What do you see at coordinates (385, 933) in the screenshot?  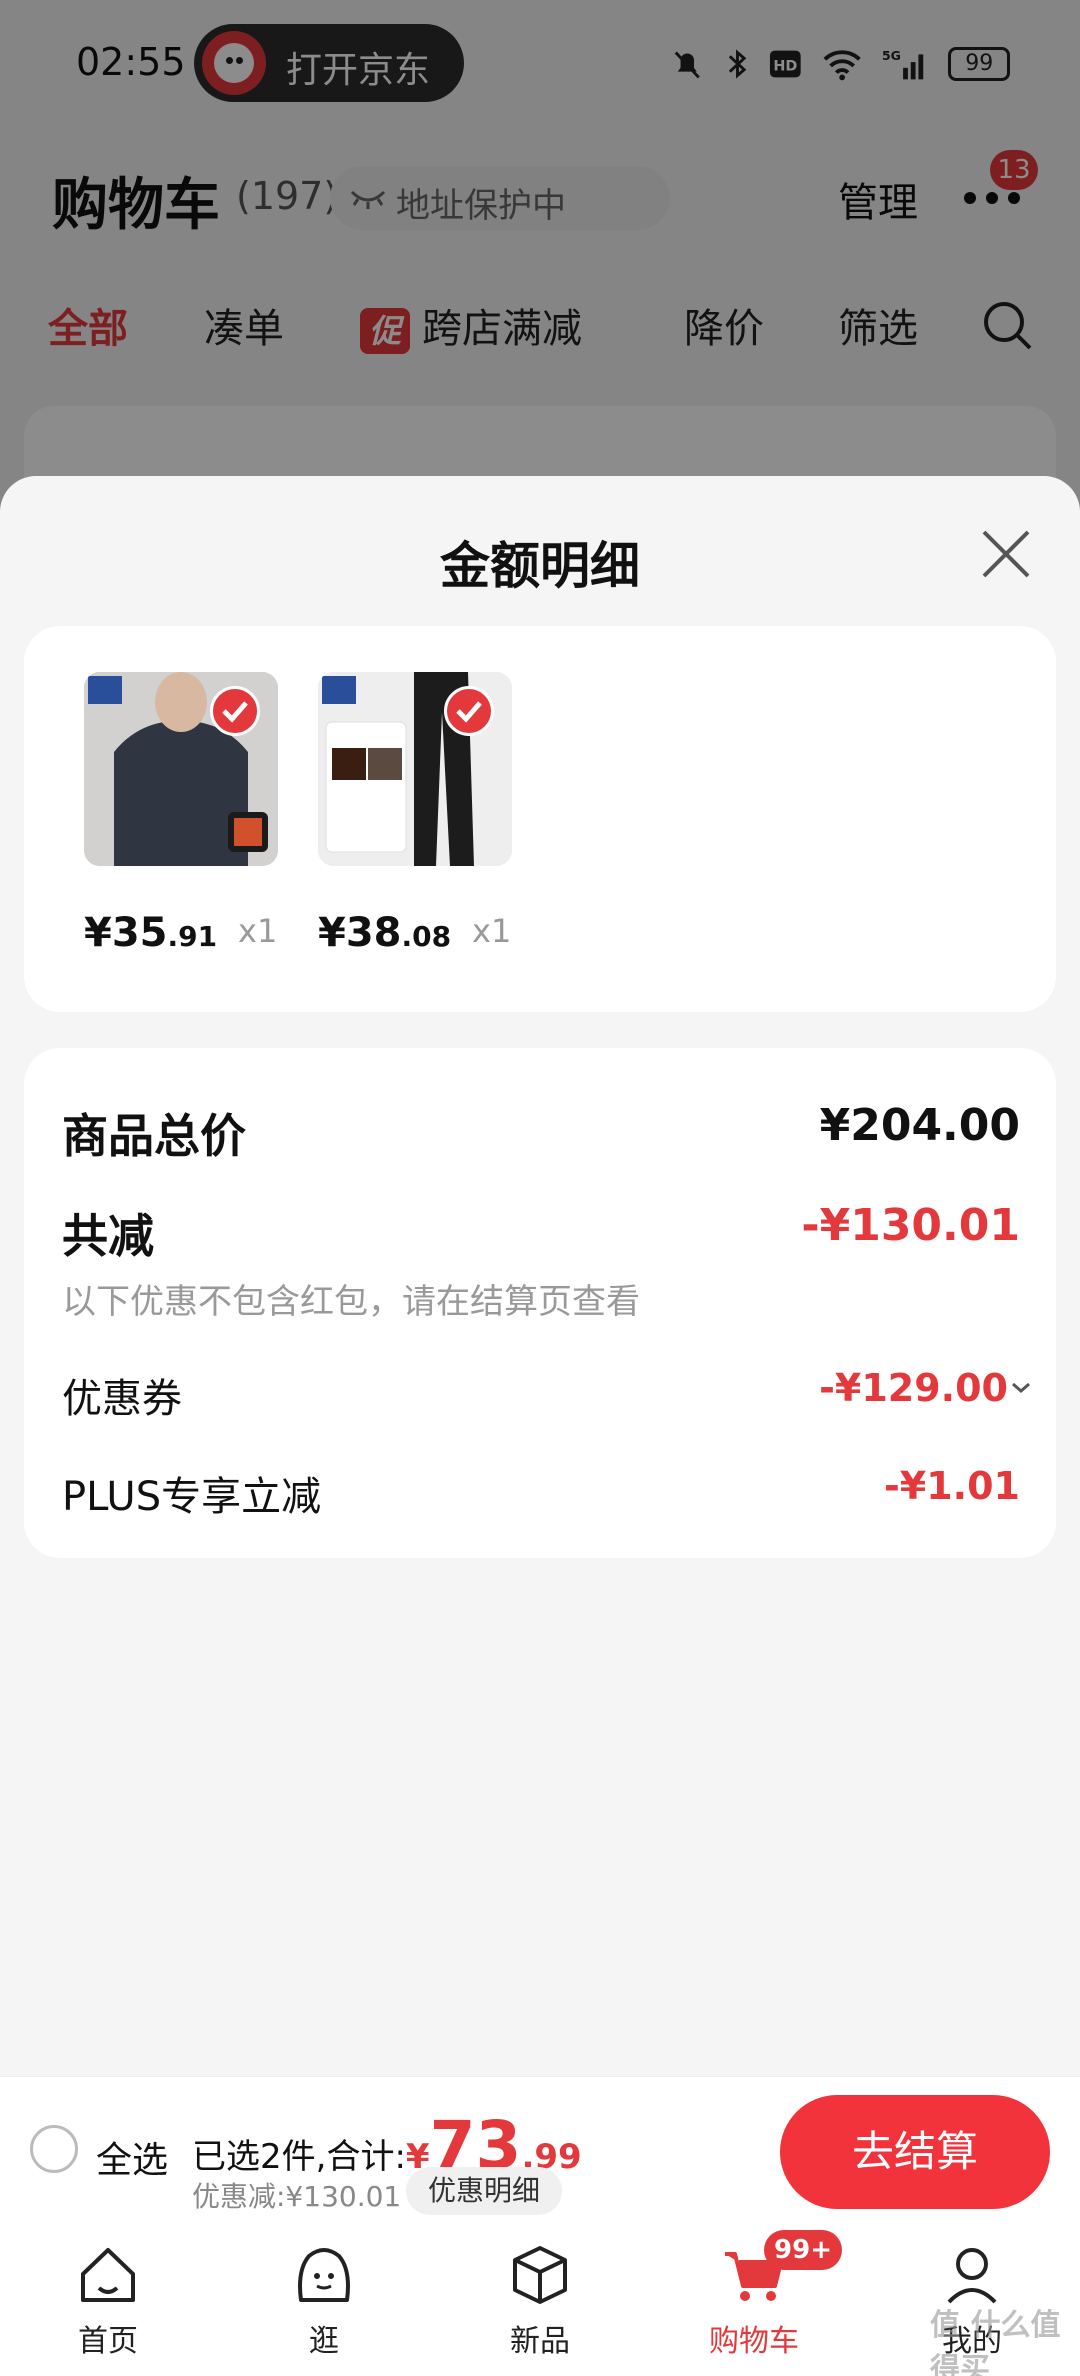 I see `product-price: ¥38.08` at bounding box center [385, 933].